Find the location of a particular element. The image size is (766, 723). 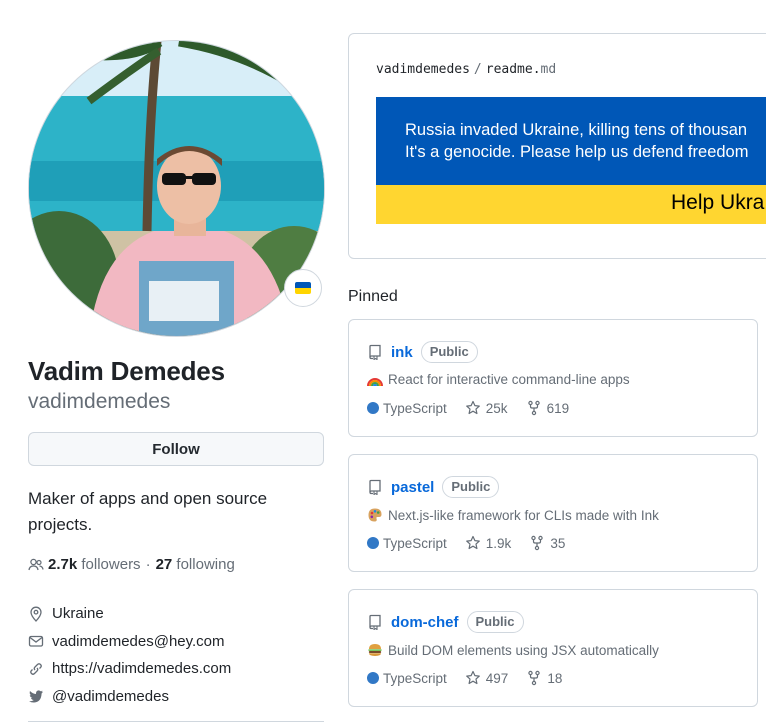

repo-header: dom-chef Public is located at coordinates (445, 622).